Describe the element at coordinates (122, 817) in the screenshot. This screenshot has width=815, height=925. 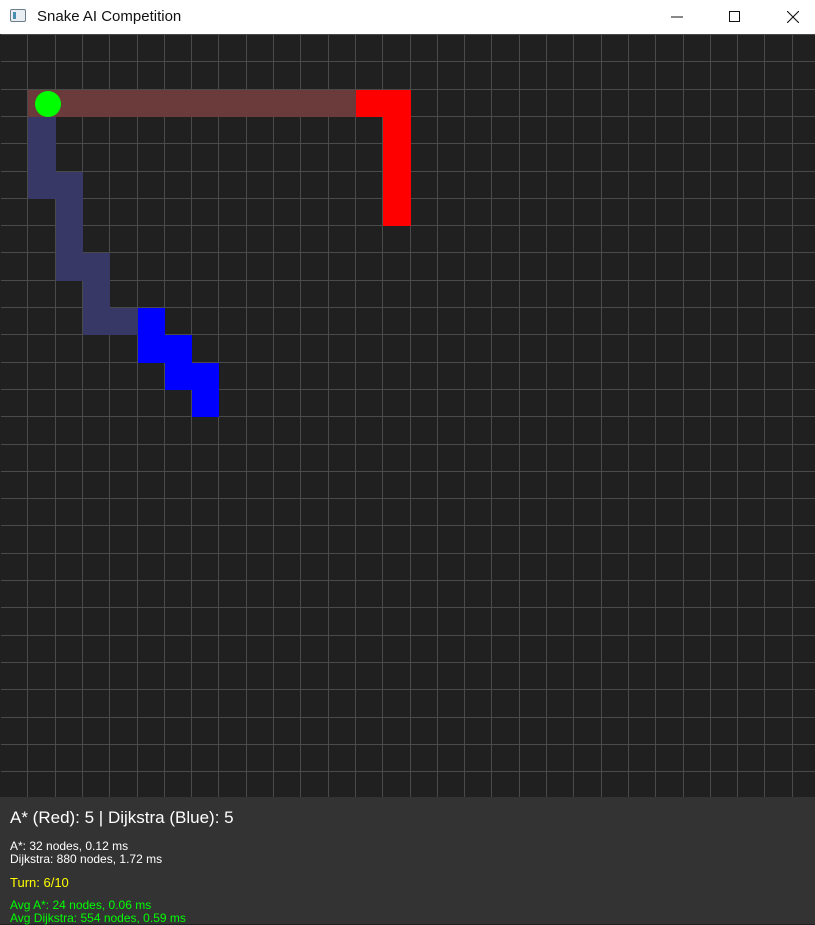
I see `score-text: A* (Red): 5 | Dijkstra (Blue): 5` at that location.